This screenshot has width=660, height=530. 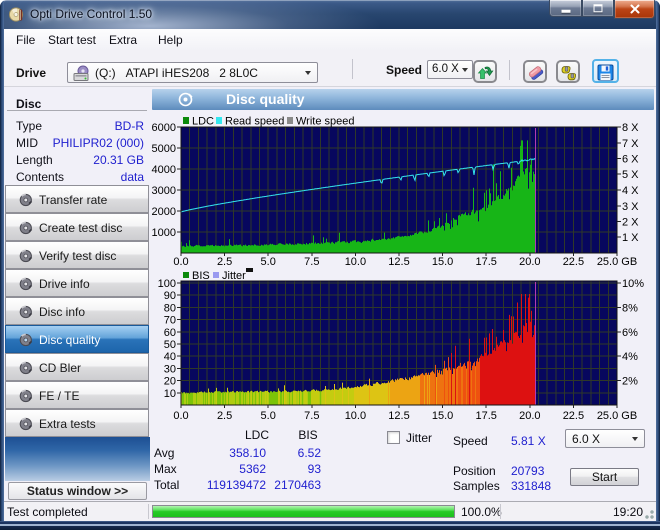 What do you see at coordinates (170, 333) in the screenshot?
I see `svg-text: 60` at bounding box center [170, 333].